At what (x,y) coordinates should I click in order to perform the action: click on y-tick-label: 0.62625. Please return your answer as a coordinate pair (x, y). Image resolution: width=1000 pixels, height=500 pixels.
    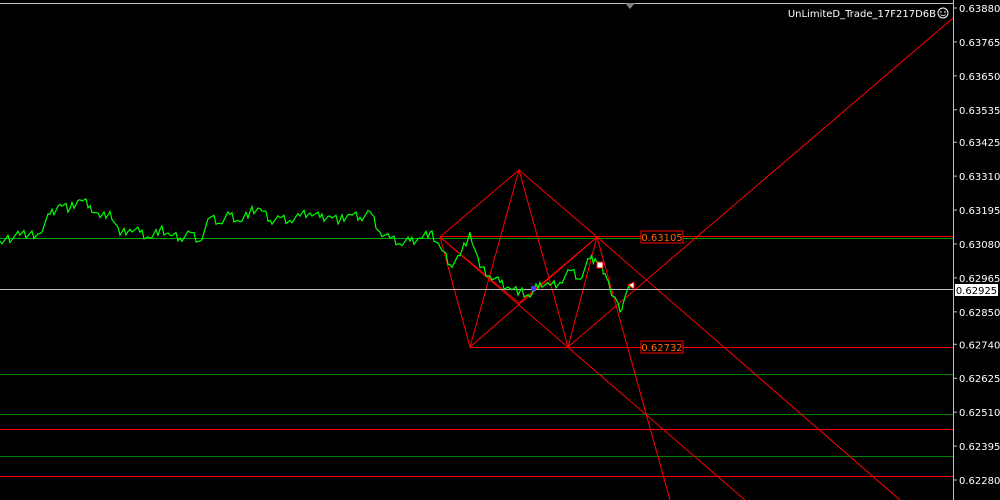
    Looking at the image, I should click on (979, 379).